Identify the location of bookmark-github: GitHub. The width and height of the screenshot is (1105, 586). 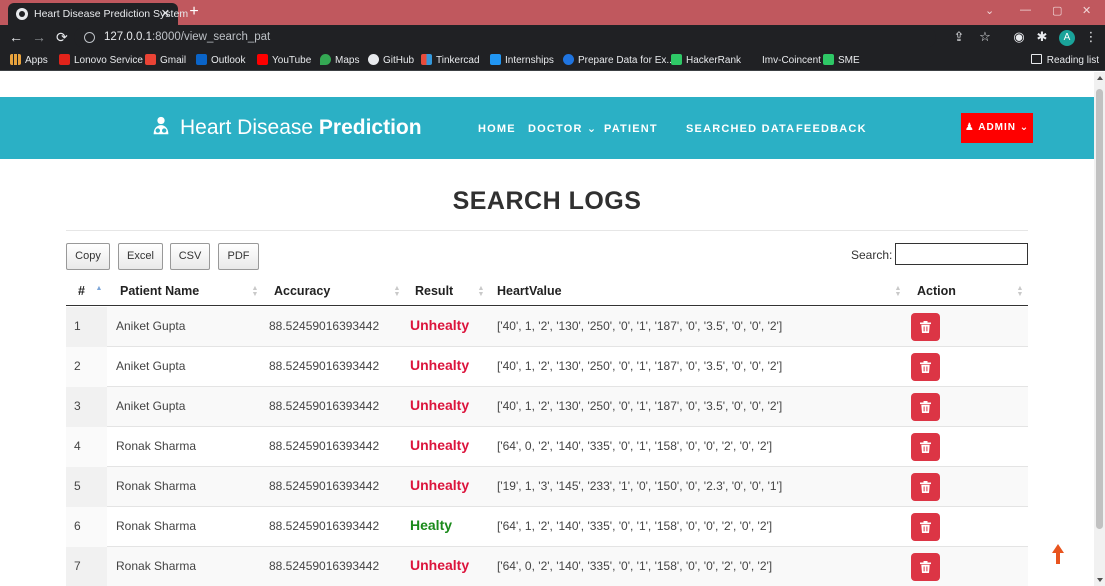
(391, 60).